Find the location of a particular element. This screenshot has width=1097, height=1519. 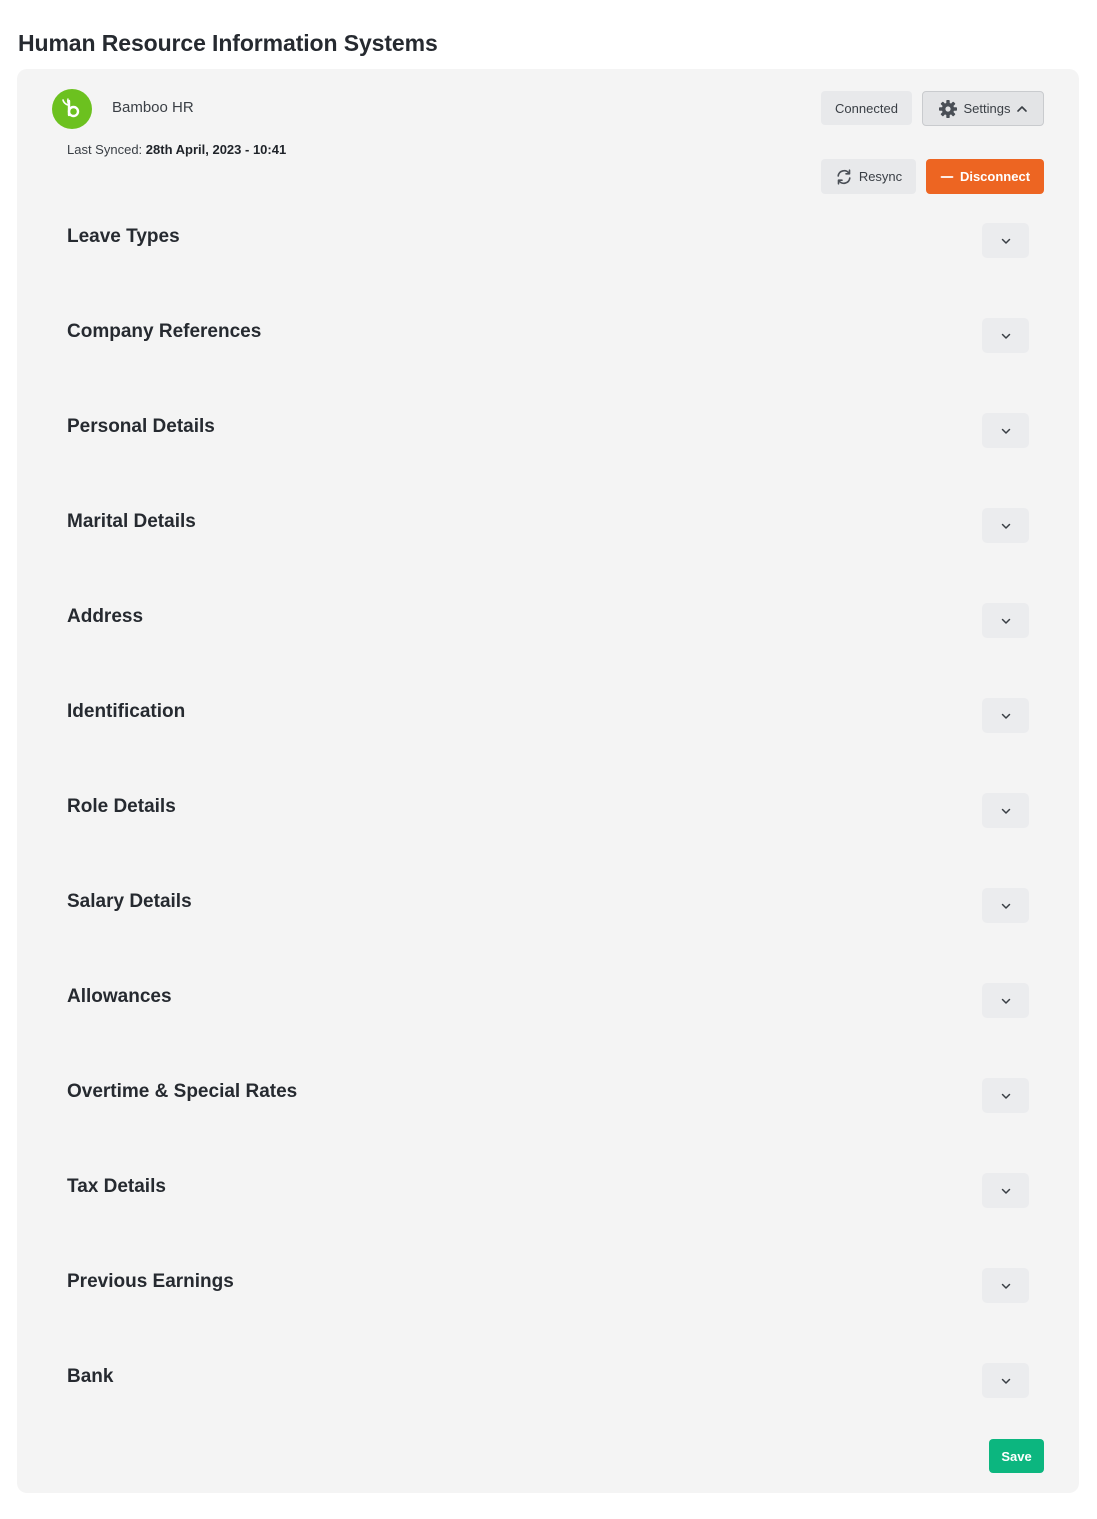

disconnect-button: Disconnect is located at coordinates (985, 176).